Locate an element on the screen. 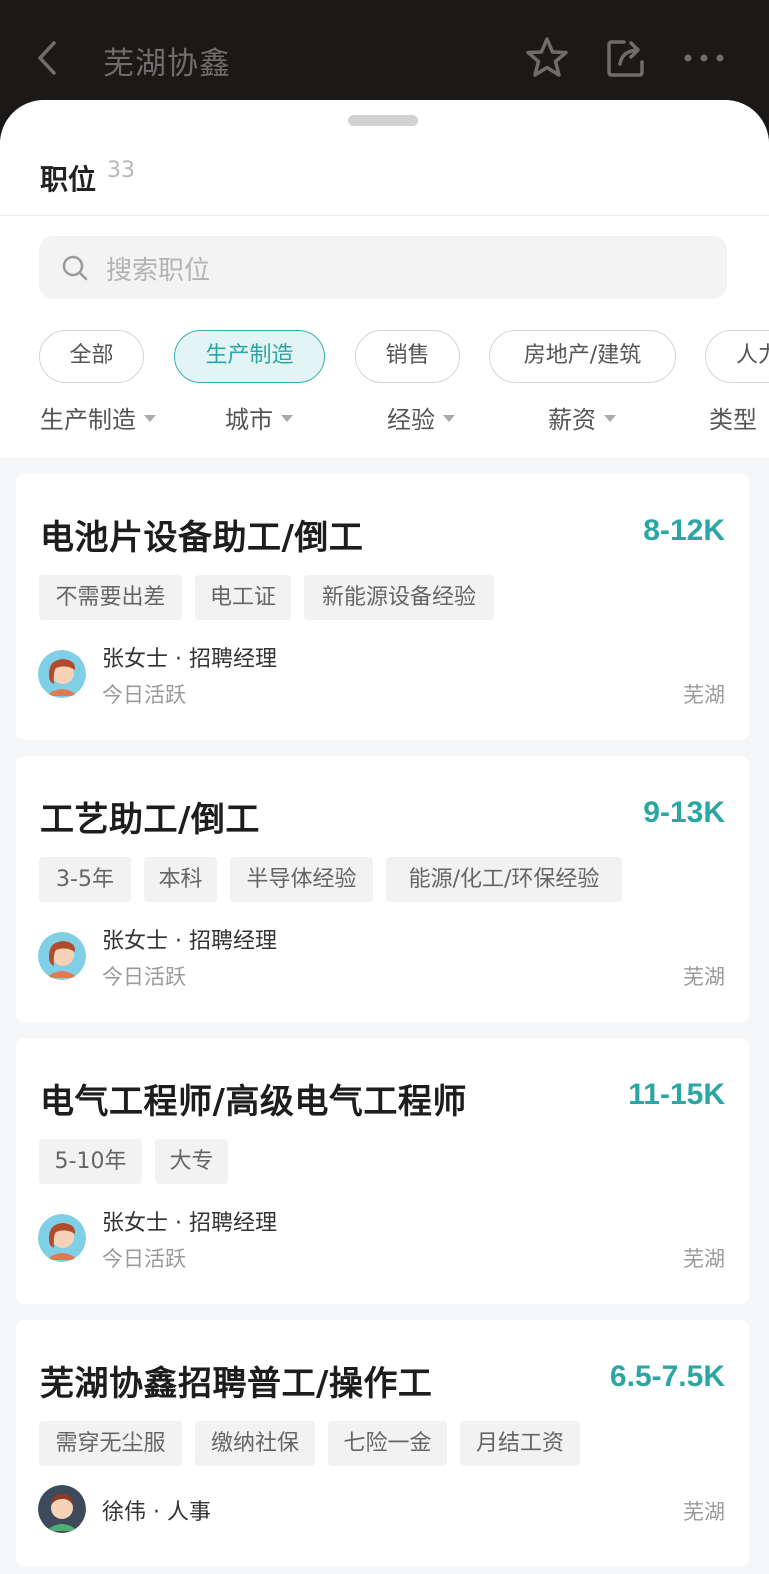  more-options-icon is located at coordinates (704, 58).